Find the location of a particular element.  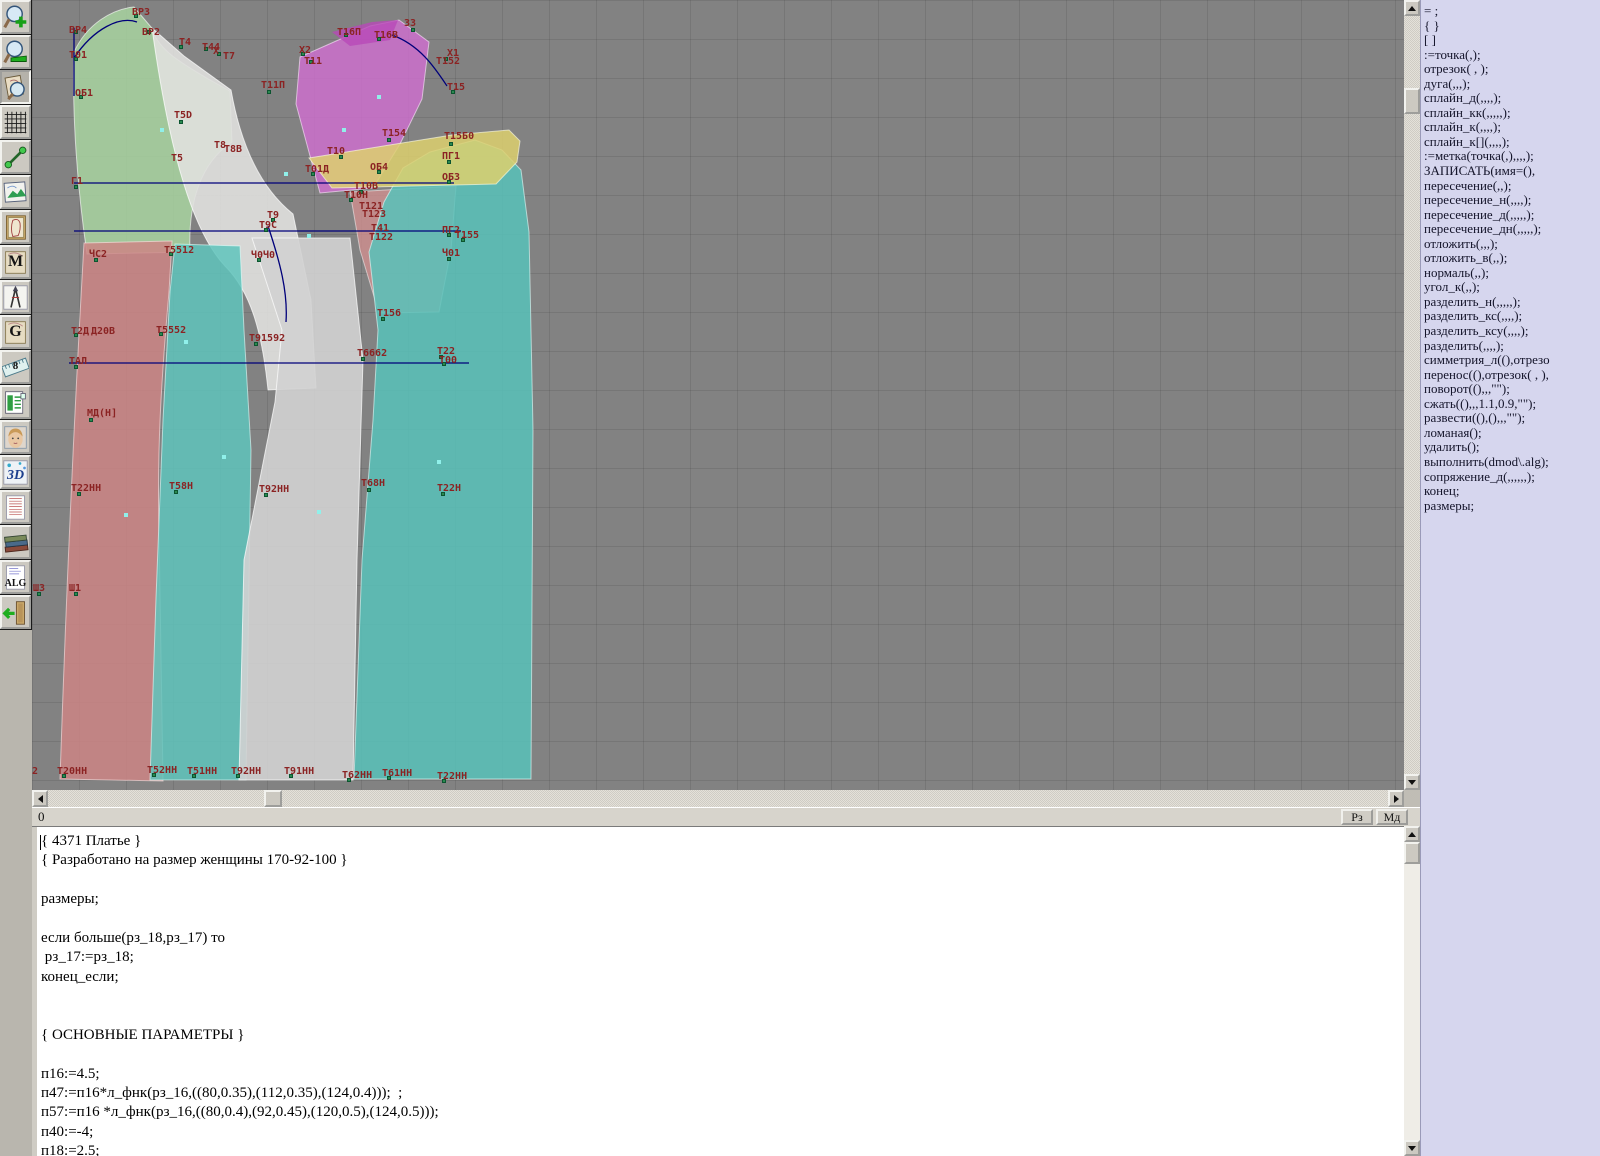

code-line: размеры; is located at coordinates (70, 899).